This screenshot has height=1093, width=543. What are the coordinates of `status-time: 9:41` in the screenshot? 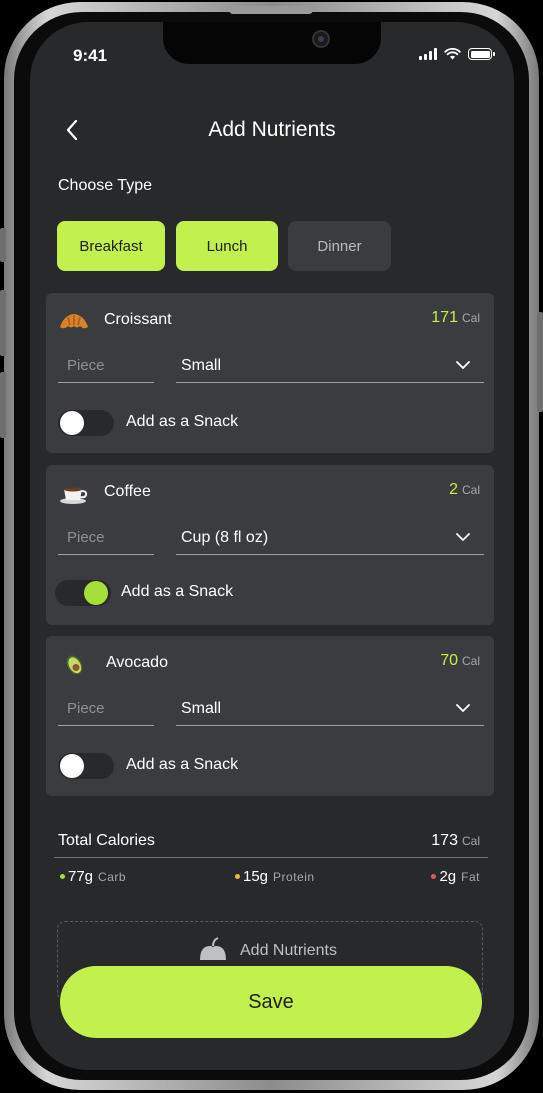 It's located at (90, 55).